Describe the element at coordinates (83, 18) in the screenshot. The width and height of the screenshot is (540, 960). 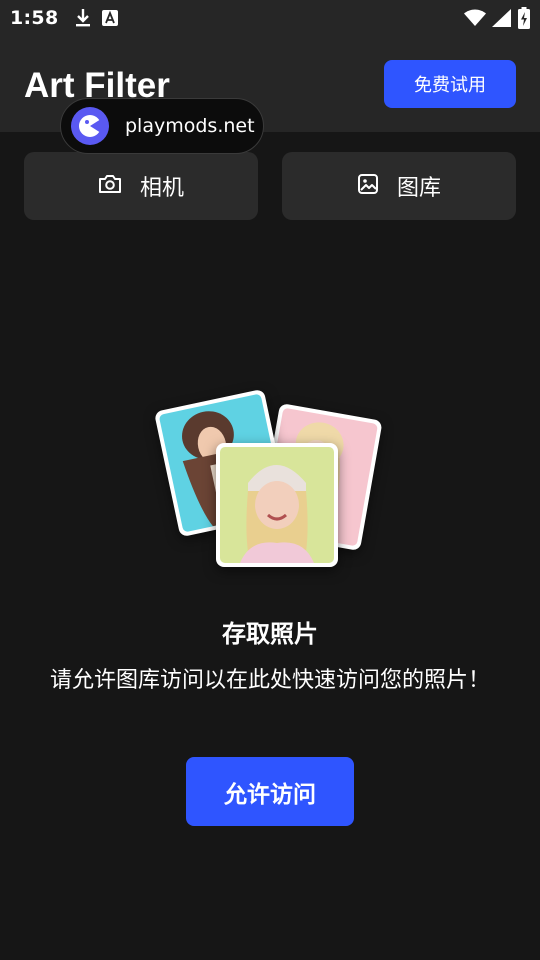
I see `download-icon` at that location.